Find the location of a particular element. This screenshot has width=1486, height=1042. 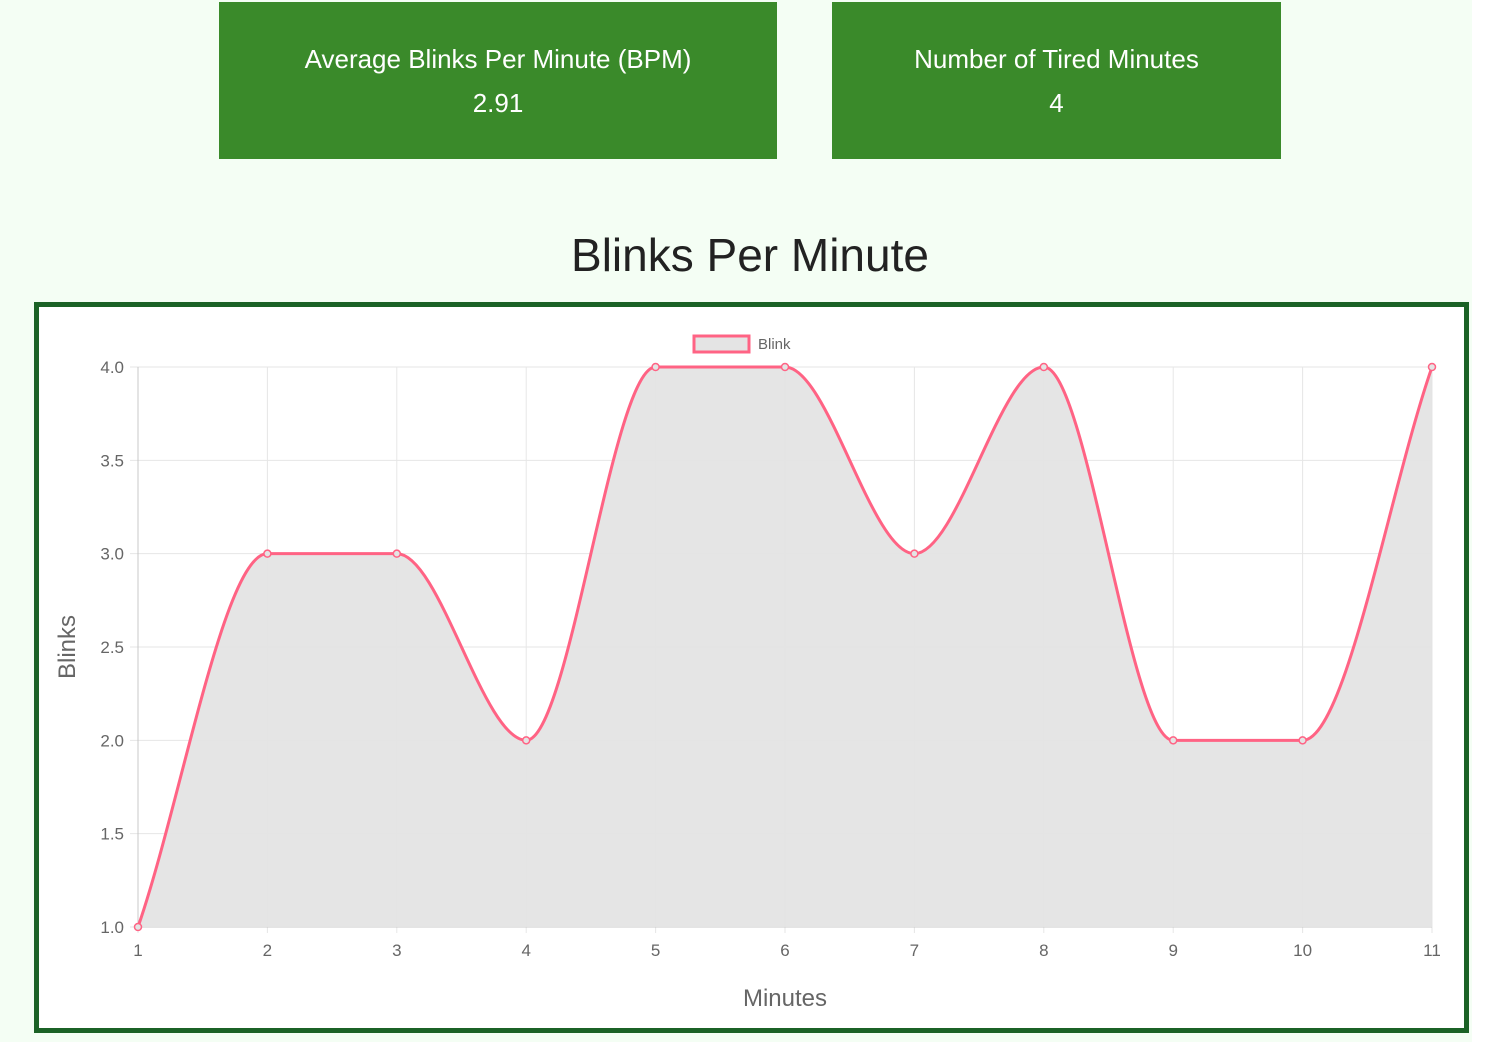

x-tick-label: 5 is located at coordinates (655, 950).